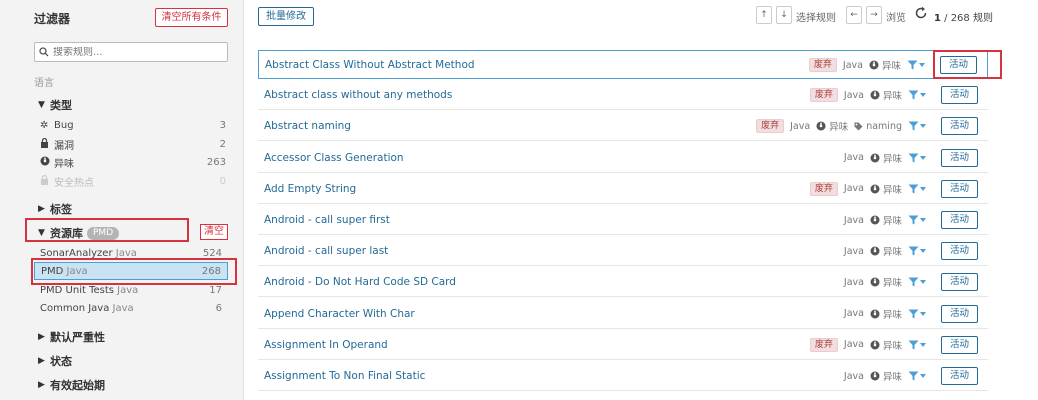 The height and width of the screenshot is (400, 1038). What do you see at coordinates (623, 158) in the screenshot?
I see `rule-row: Accessor Class Generation Java 异味 活动` at bounding box center [623, 158].